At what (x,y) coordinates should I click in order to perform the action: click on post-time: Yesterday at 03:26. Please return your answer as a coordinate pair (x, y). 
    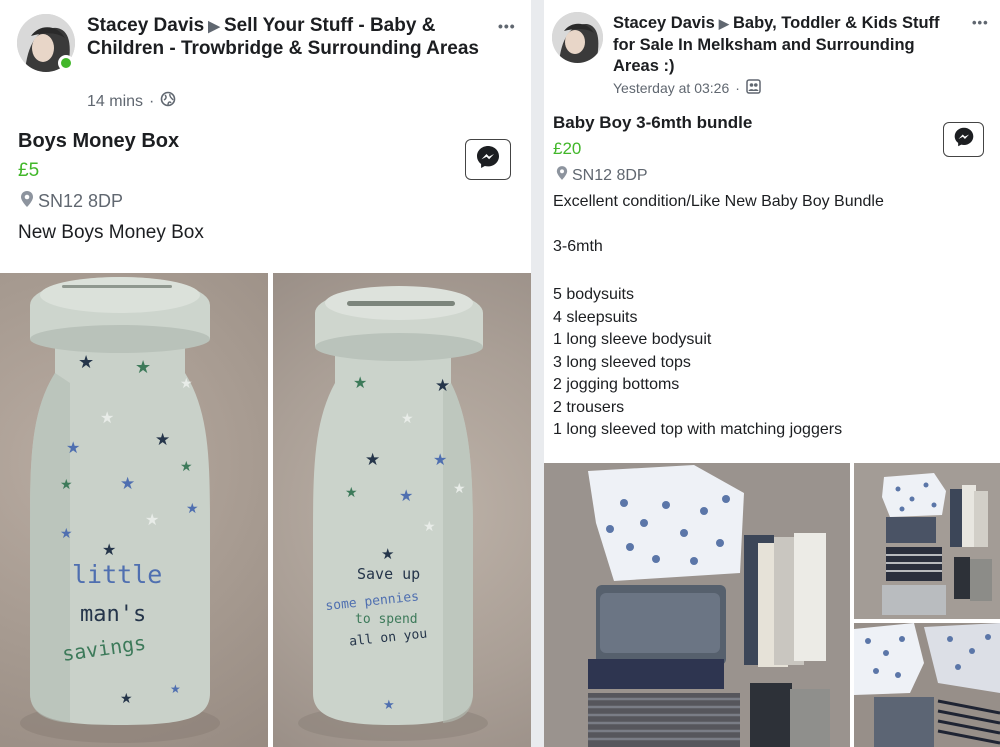
    Looking at the image, I should click on (671, 88).